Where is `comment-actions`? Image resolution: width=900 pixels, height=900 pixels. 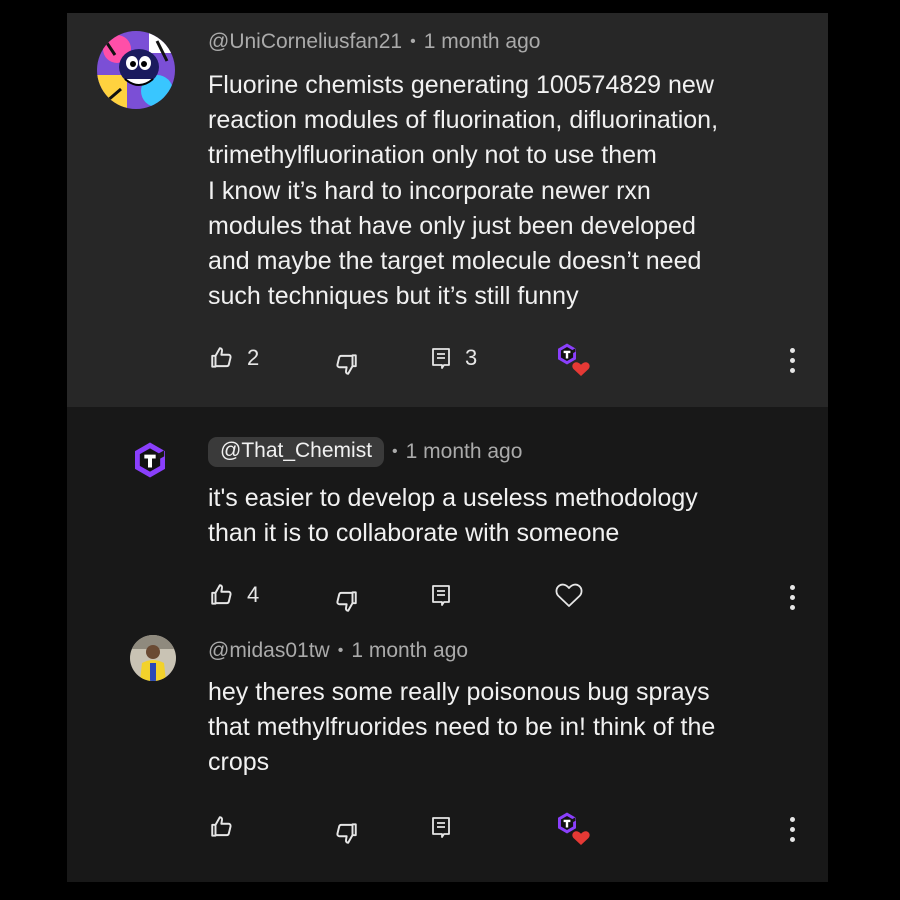 comment-actions is located at coordinates (447, 827).